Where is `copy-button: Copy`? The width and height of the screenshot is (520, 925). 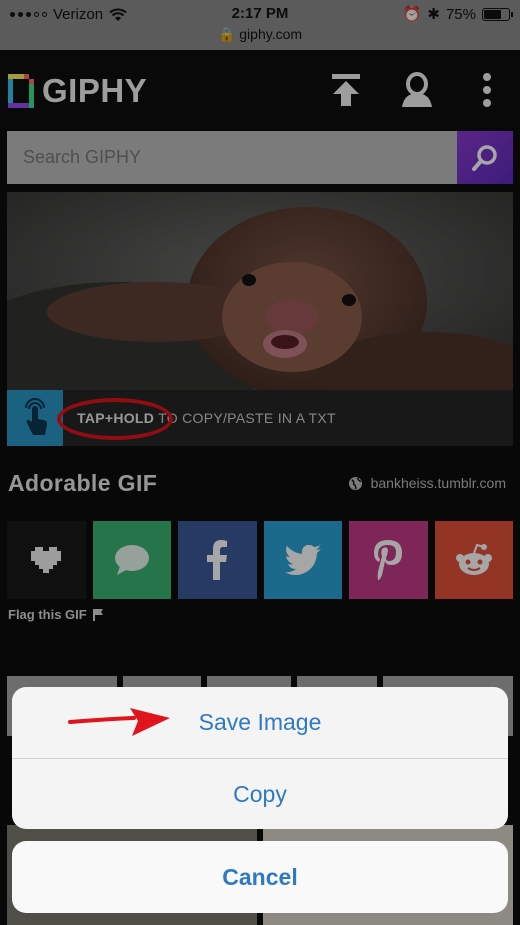
copy-button: Copy is located at coordinates (260, 794).